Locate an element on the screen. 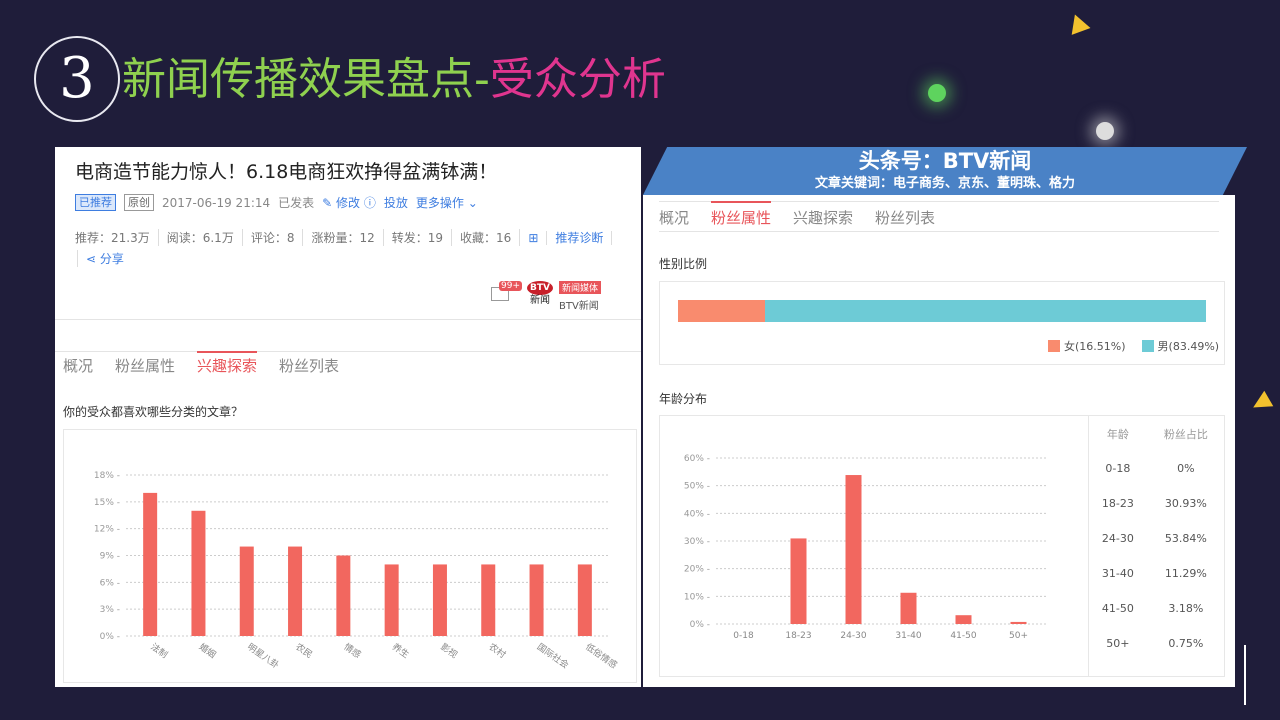 This screenshot has height=720, width=1280. more-actions-link: 更多操作 ⌄ is located at coordinates (447, 202).